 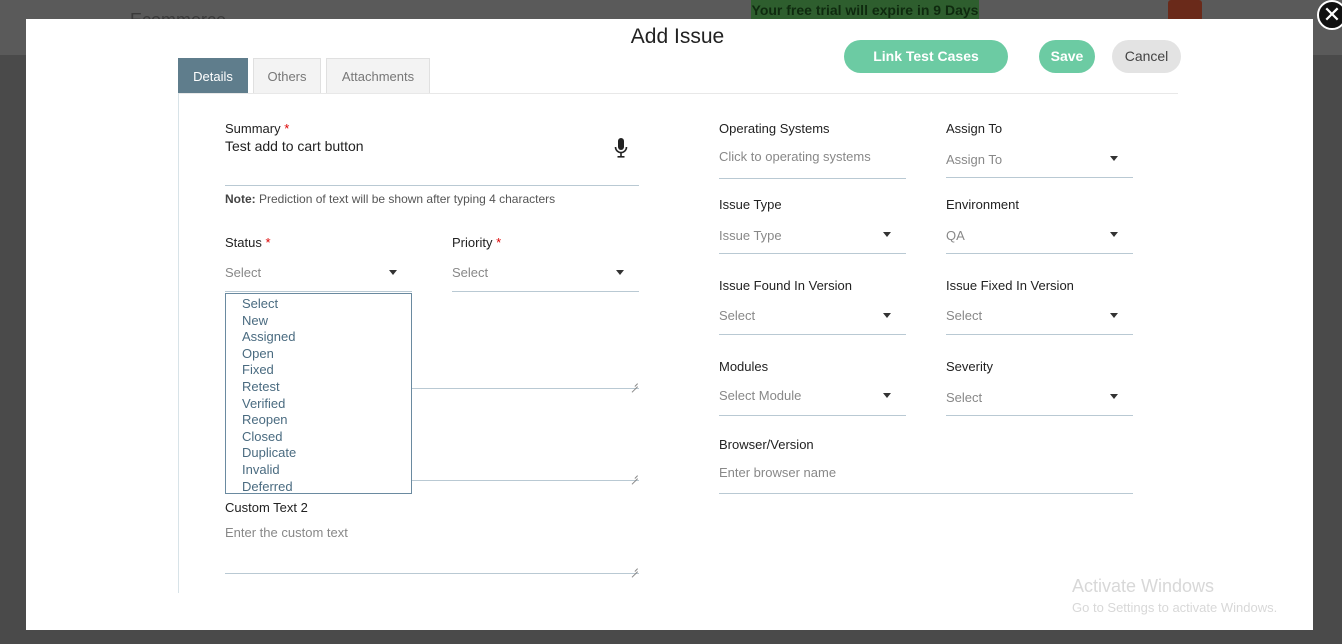 I want to click on tab-others: Others, so click(x=287, y=76).